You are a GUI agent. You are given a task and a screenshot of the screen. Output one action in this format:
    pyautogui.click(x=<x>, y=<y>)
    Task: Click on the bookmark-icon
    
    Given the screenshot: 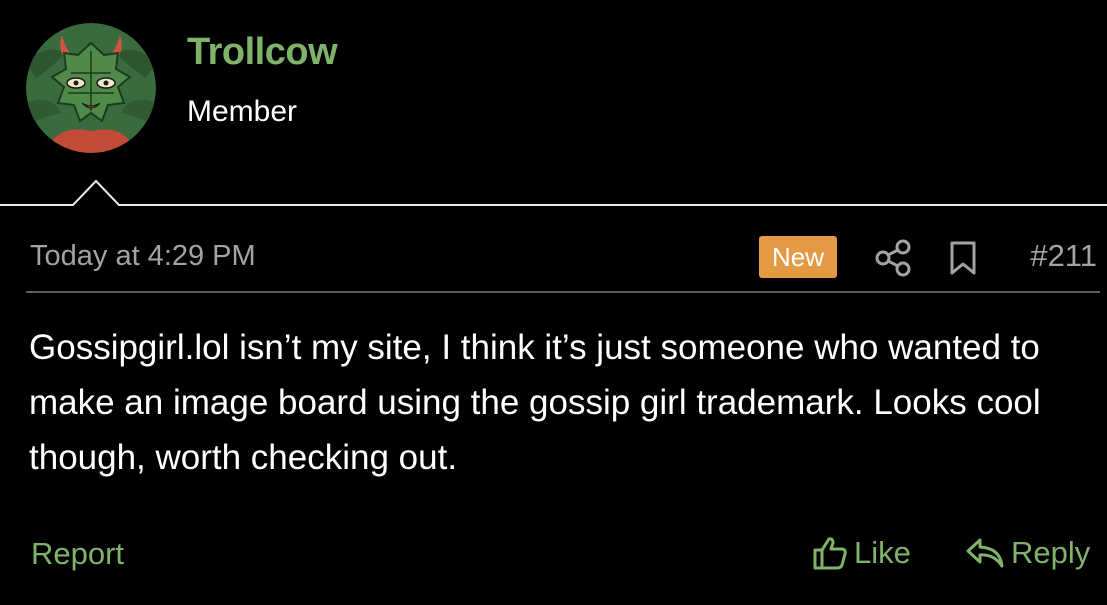 What is the action you would take?
    pyautogui.click(x=963, y=258)
    